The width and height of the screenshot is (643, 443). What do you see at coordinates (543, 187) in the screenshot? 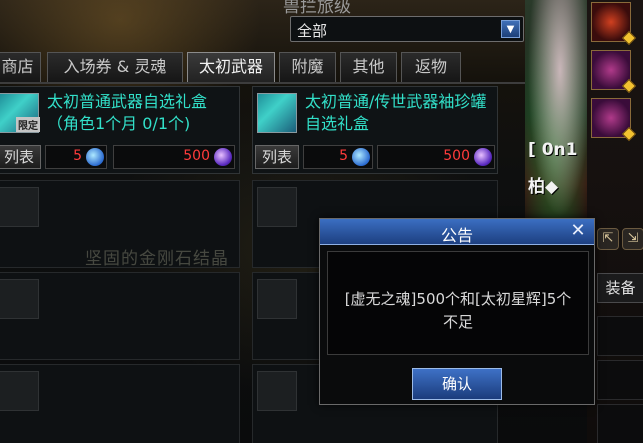
I see `side-label: 柏◆` at bounding box center [543, 187].